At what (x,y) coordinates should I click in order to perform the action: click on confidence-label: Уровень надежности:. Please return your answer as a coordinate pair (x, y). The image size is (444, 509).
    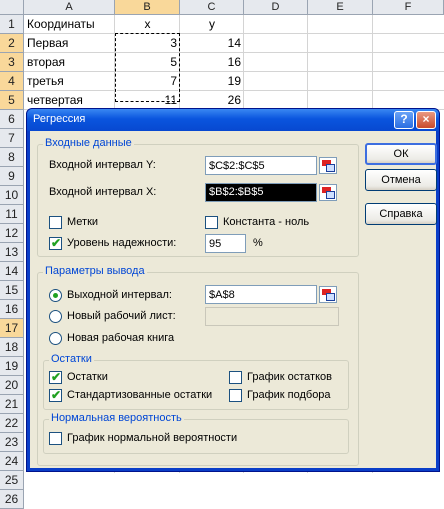
    Looking at the image, I should click on (122, 243).